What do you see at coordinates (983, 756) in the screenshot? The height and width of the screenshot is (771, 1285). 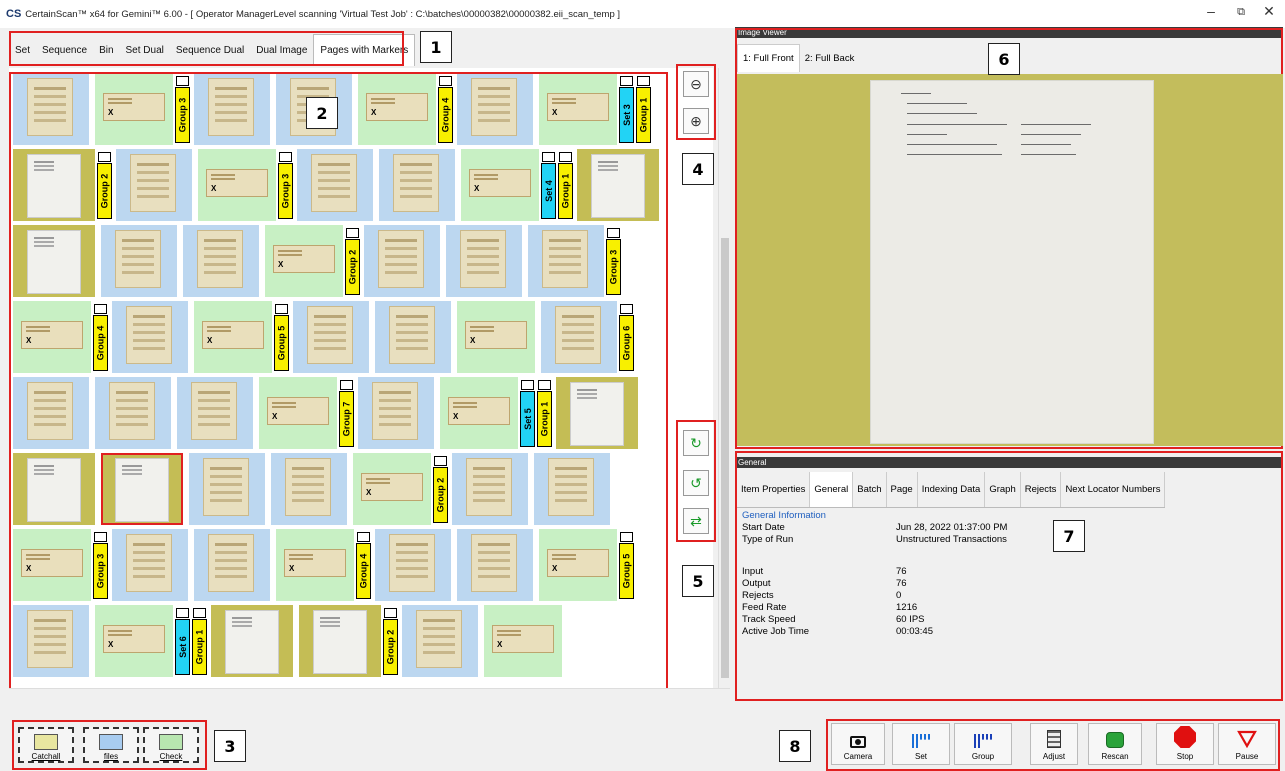 I see `control-label: Group` at bounding box center [983, 756].